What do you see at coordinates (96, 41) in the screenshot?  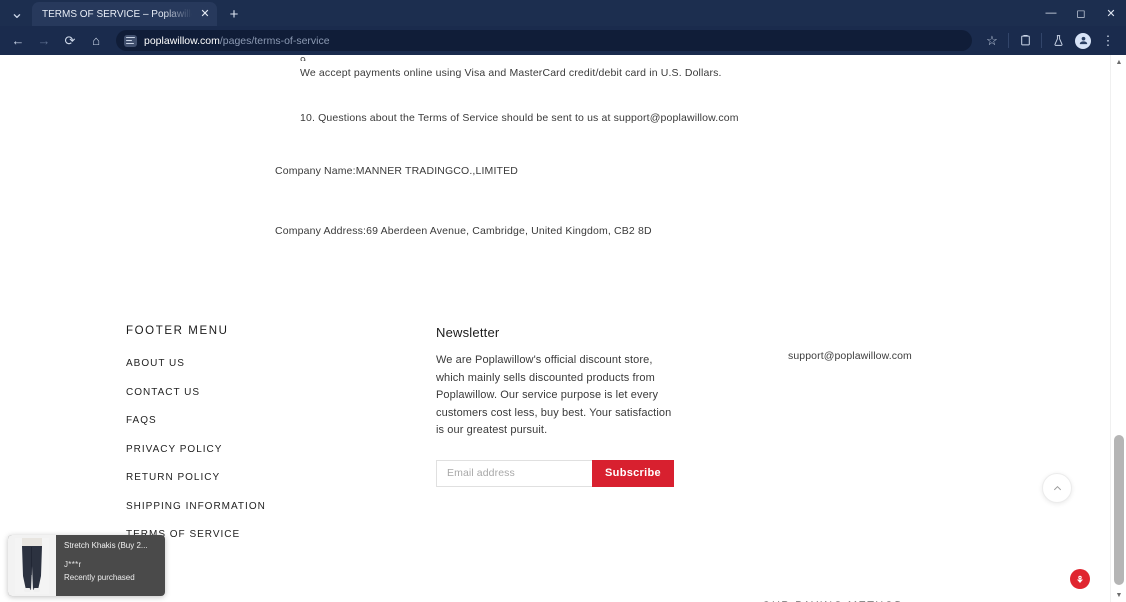 I see `home-icon: ⌂` at bounding box center [96, 41].